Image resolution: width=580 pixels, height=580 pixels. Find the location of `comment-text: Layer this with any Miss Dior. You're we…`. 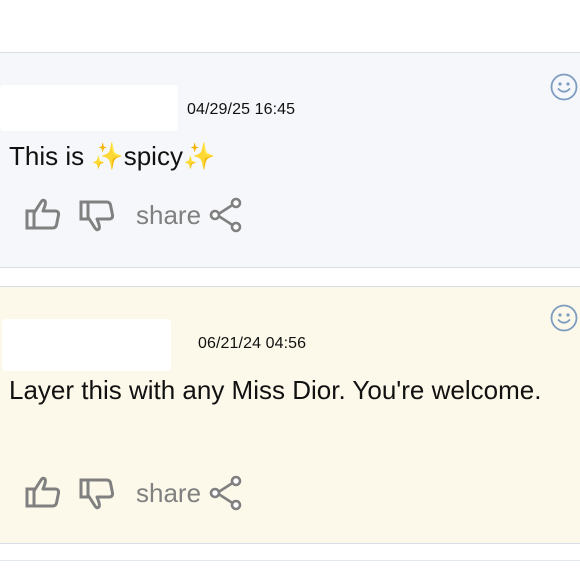

comment-text: Layer this with any Miss Dior. You're we… is located at coordinates (275, 390).